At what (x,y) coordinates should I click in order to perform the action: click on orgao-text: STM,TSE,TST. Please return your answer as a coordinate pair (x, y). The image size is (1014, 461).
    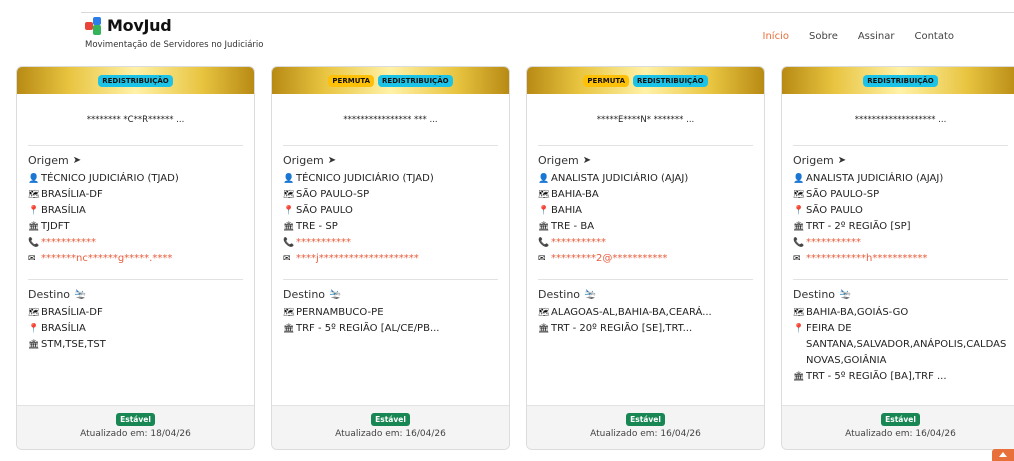
    Looking at the image, I should click on (73, 344).